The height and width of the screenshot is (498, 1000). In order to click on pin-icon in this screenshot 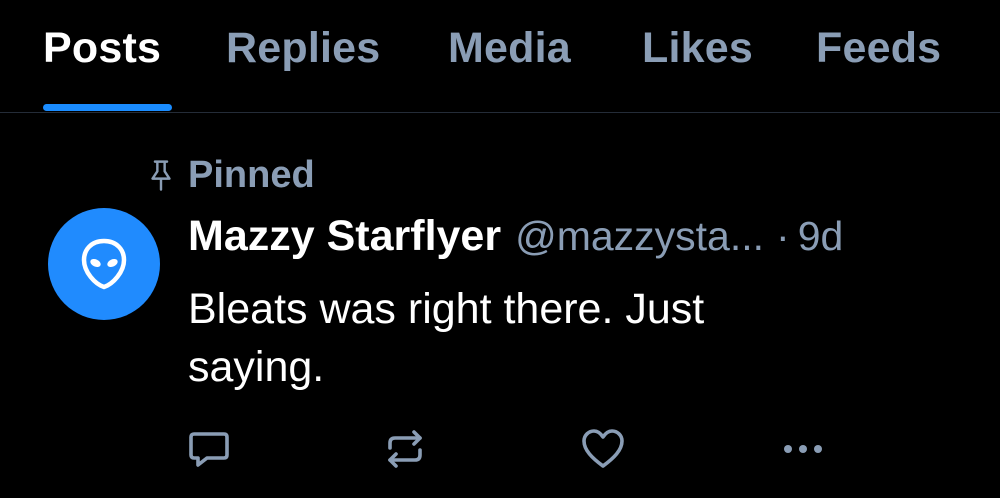, I will do `click(161, 175)`.